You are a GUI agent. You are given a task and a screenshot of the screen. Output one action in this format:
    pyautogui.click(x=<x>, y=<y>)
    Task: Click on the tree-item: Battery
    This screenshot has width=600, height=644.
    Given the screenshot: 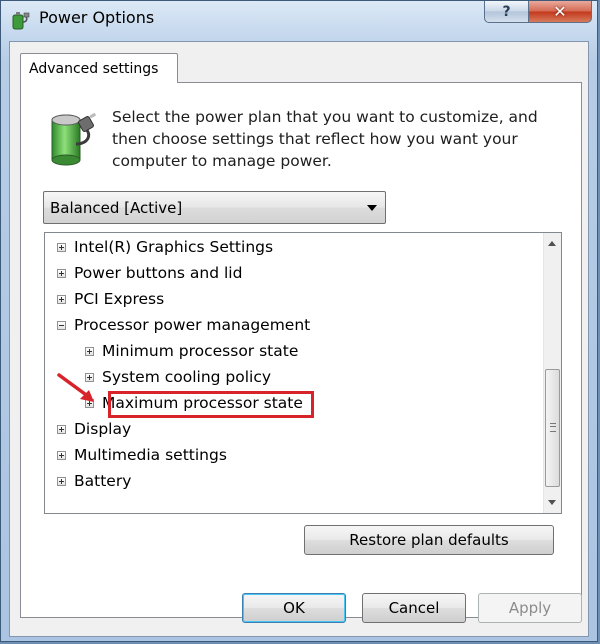 What is the action you would take?
    pyautogui.click(x=94, y=481)
    